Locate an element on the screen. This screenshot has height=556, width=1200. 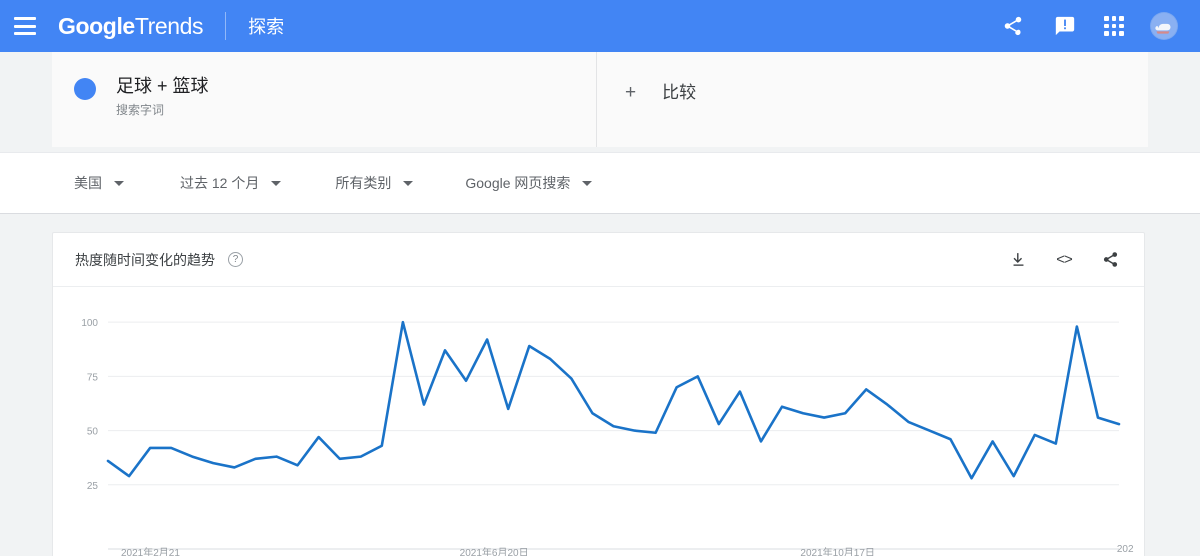
filter-time-range-label: 过去 12 个月 is located at coordinates (220, 183).